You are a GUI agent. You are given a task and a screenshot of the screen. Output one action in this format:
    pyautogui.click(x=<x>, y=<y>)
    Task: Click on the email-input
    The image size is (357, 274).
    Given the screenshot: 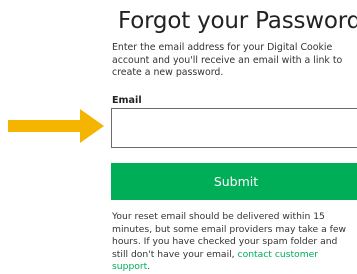 What is the action you would take?
    pyautogui.click(x=234, y=128)
    